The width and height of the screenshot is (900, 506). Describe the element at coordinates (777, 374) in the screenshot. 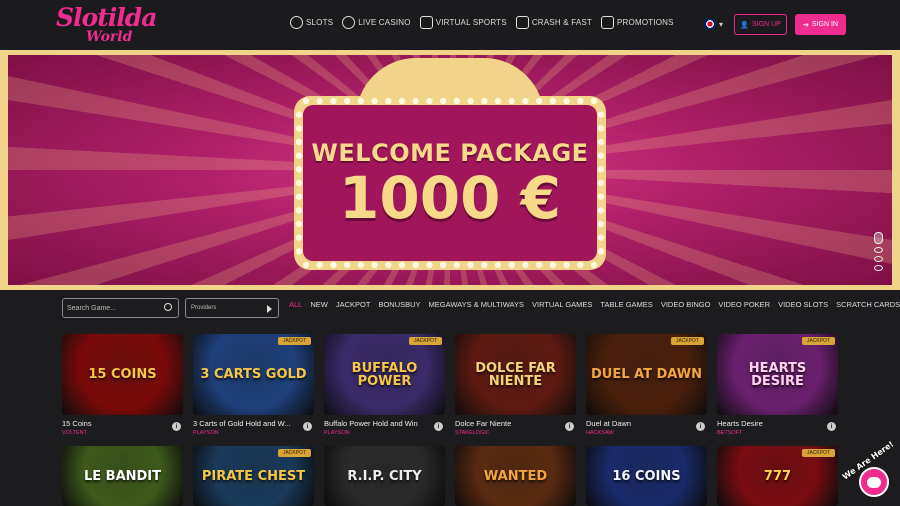

I see `game-thumbnail: HEARTS DESIRE Jackpot` at that location.